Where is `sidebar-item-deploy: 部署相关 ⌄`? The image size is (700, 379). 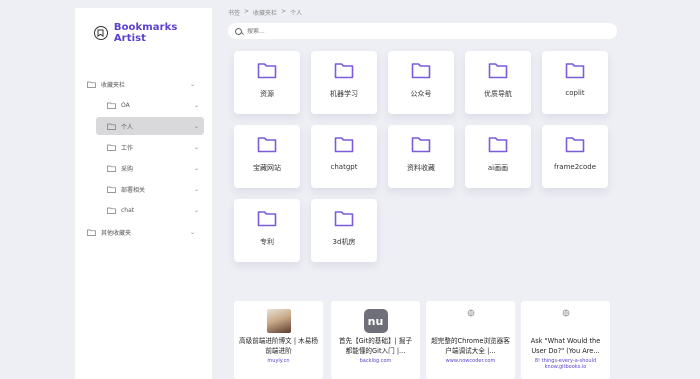 sidebar-item-deploy: 部署相关 ⌄ is located at coordinates (157, 189).